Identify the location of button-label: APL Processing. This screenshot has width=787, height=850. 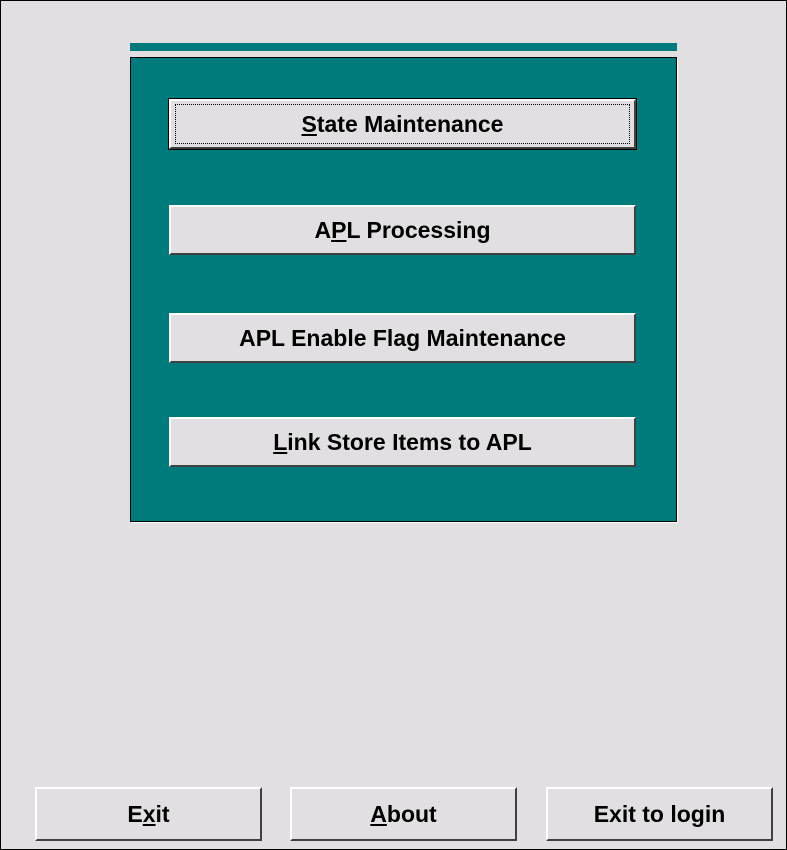
(402, 229).